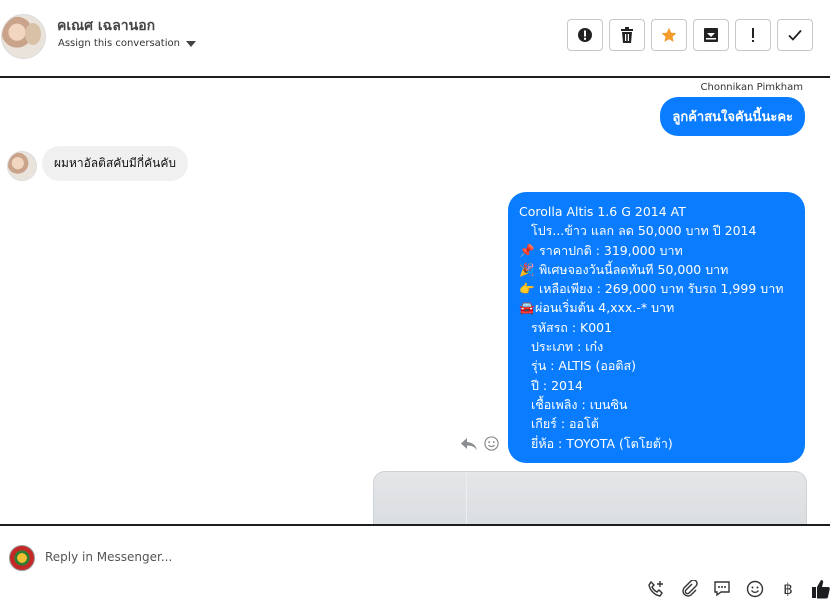  What do you see at coordinates (527, 250) in the screenshot?
I see `pushpin-icon: 📌` at bounding box center [527, 250].